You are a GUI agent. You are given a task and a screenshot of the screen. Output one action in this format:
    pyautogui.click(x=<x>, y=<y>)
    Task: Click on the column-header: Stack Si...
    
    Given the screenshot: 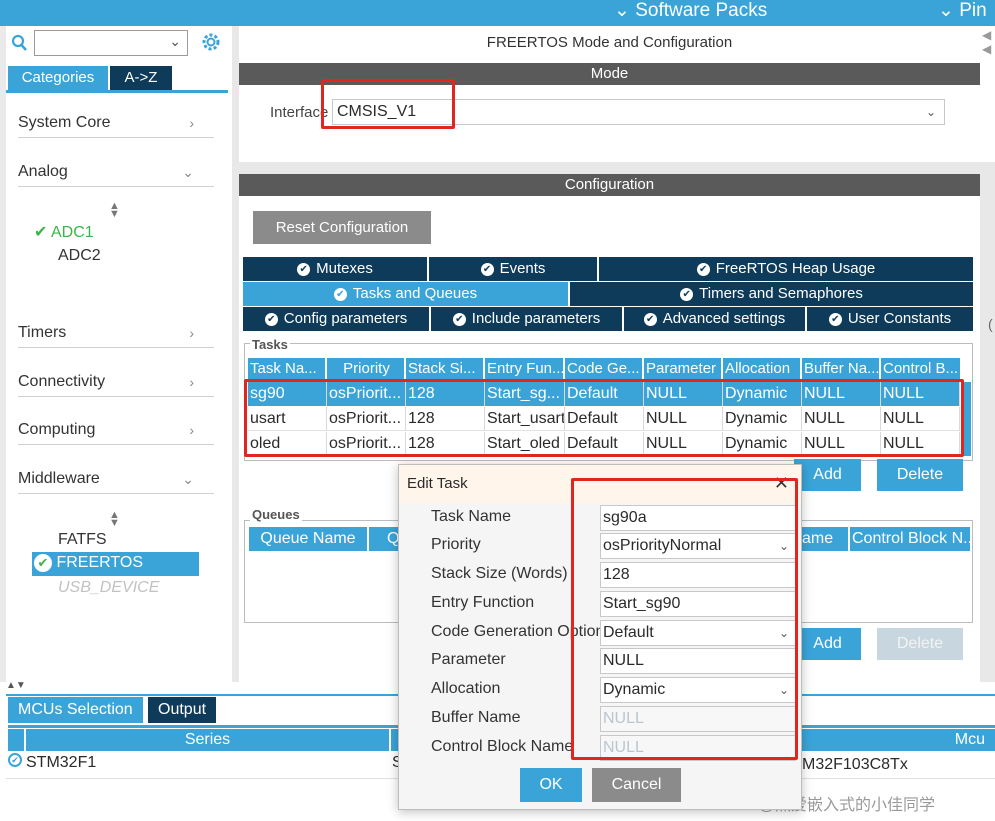 What is the action you would take?
    pyautogui.click(x=445, y=369)
    